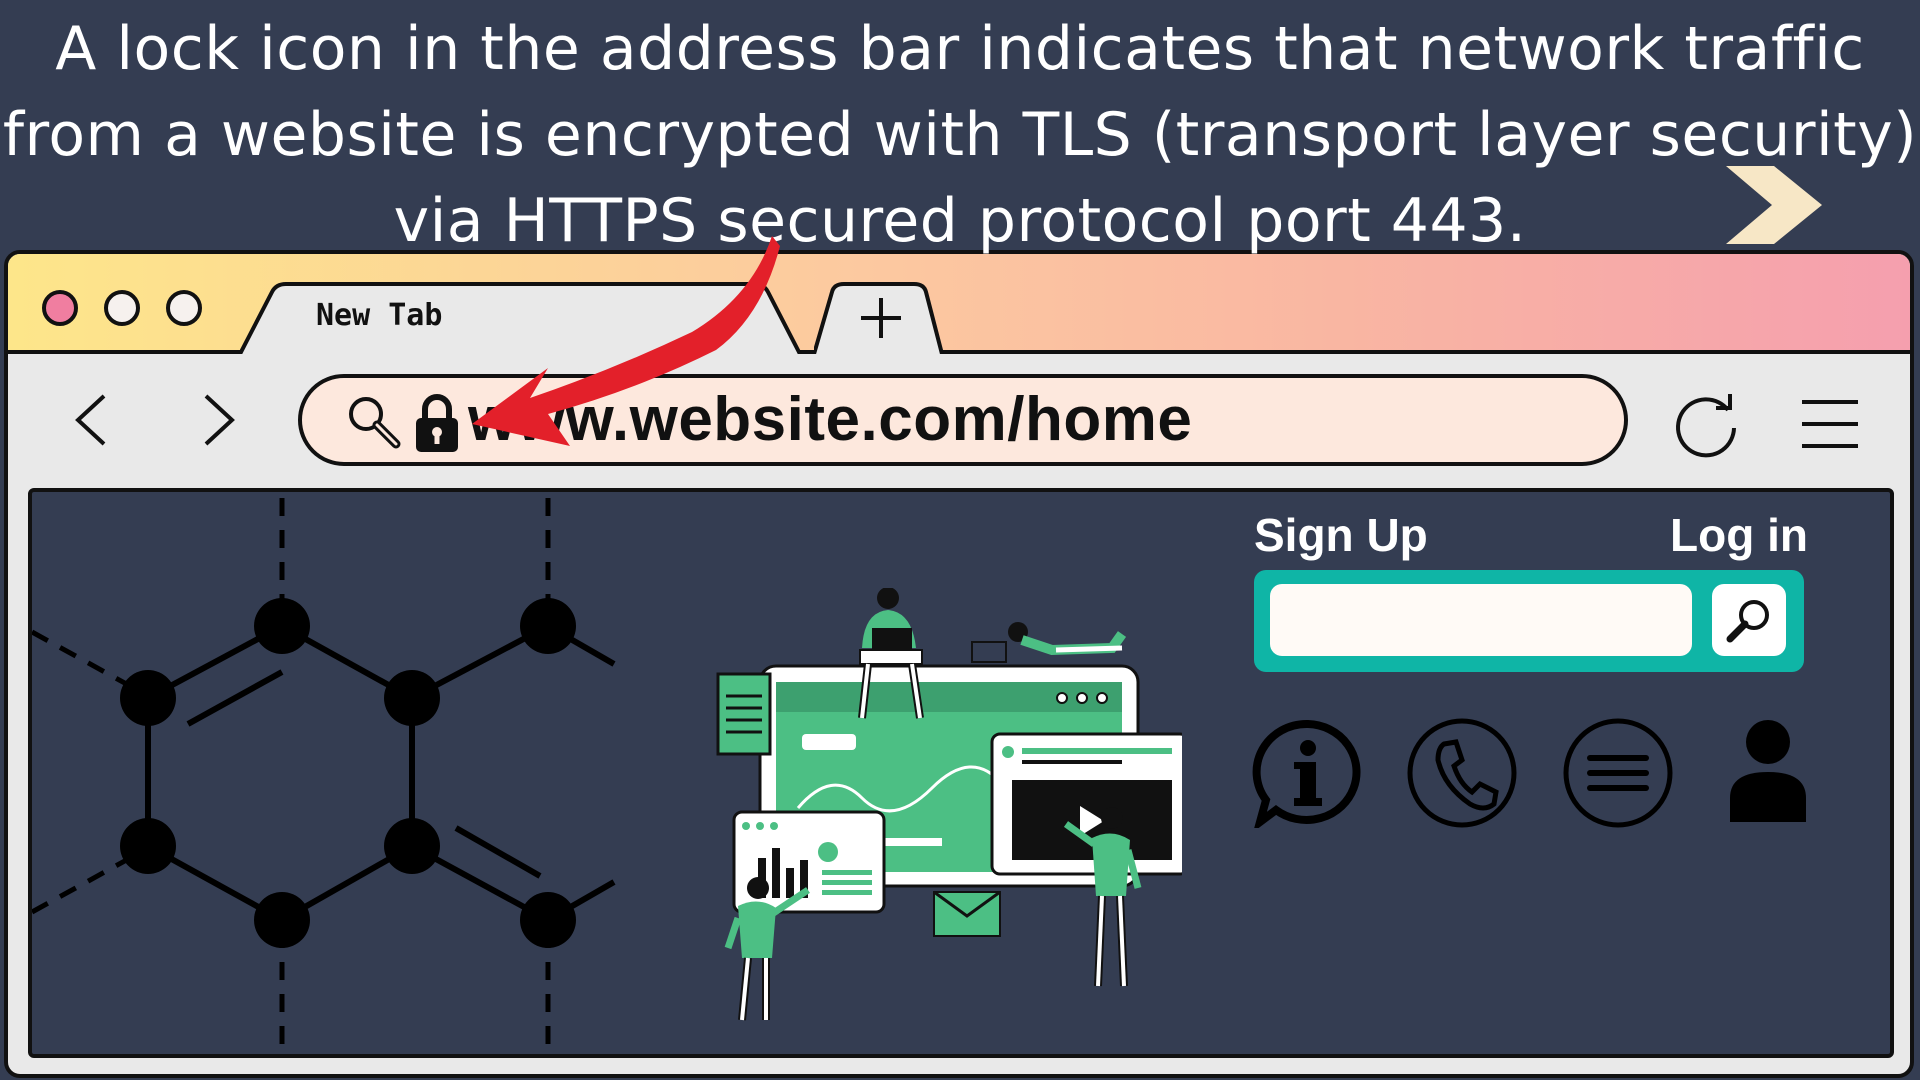 The height and width of the screenshot is (1080, 1920). Describe the element at coordinates (959, 304) in the screenshot. I see `browser-titlebar: New Tab` at that location.